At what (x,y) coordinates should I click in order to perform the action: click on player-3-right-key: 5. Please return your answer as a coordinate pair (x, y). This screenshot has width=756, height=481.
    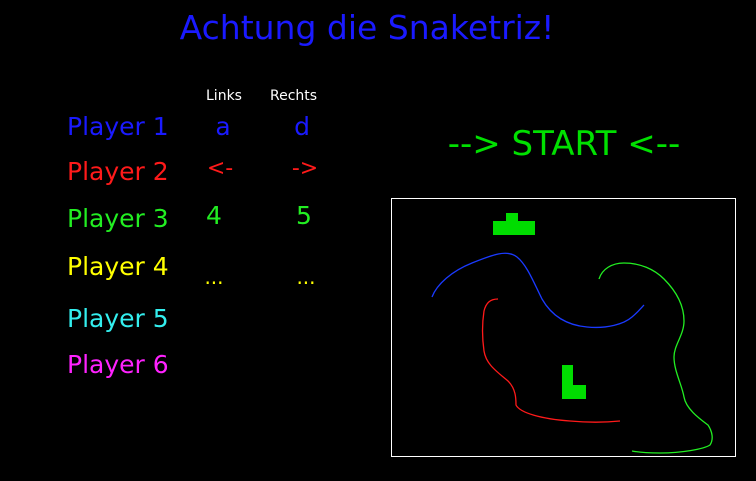
    Looking at the image, I should click on (304, 215).